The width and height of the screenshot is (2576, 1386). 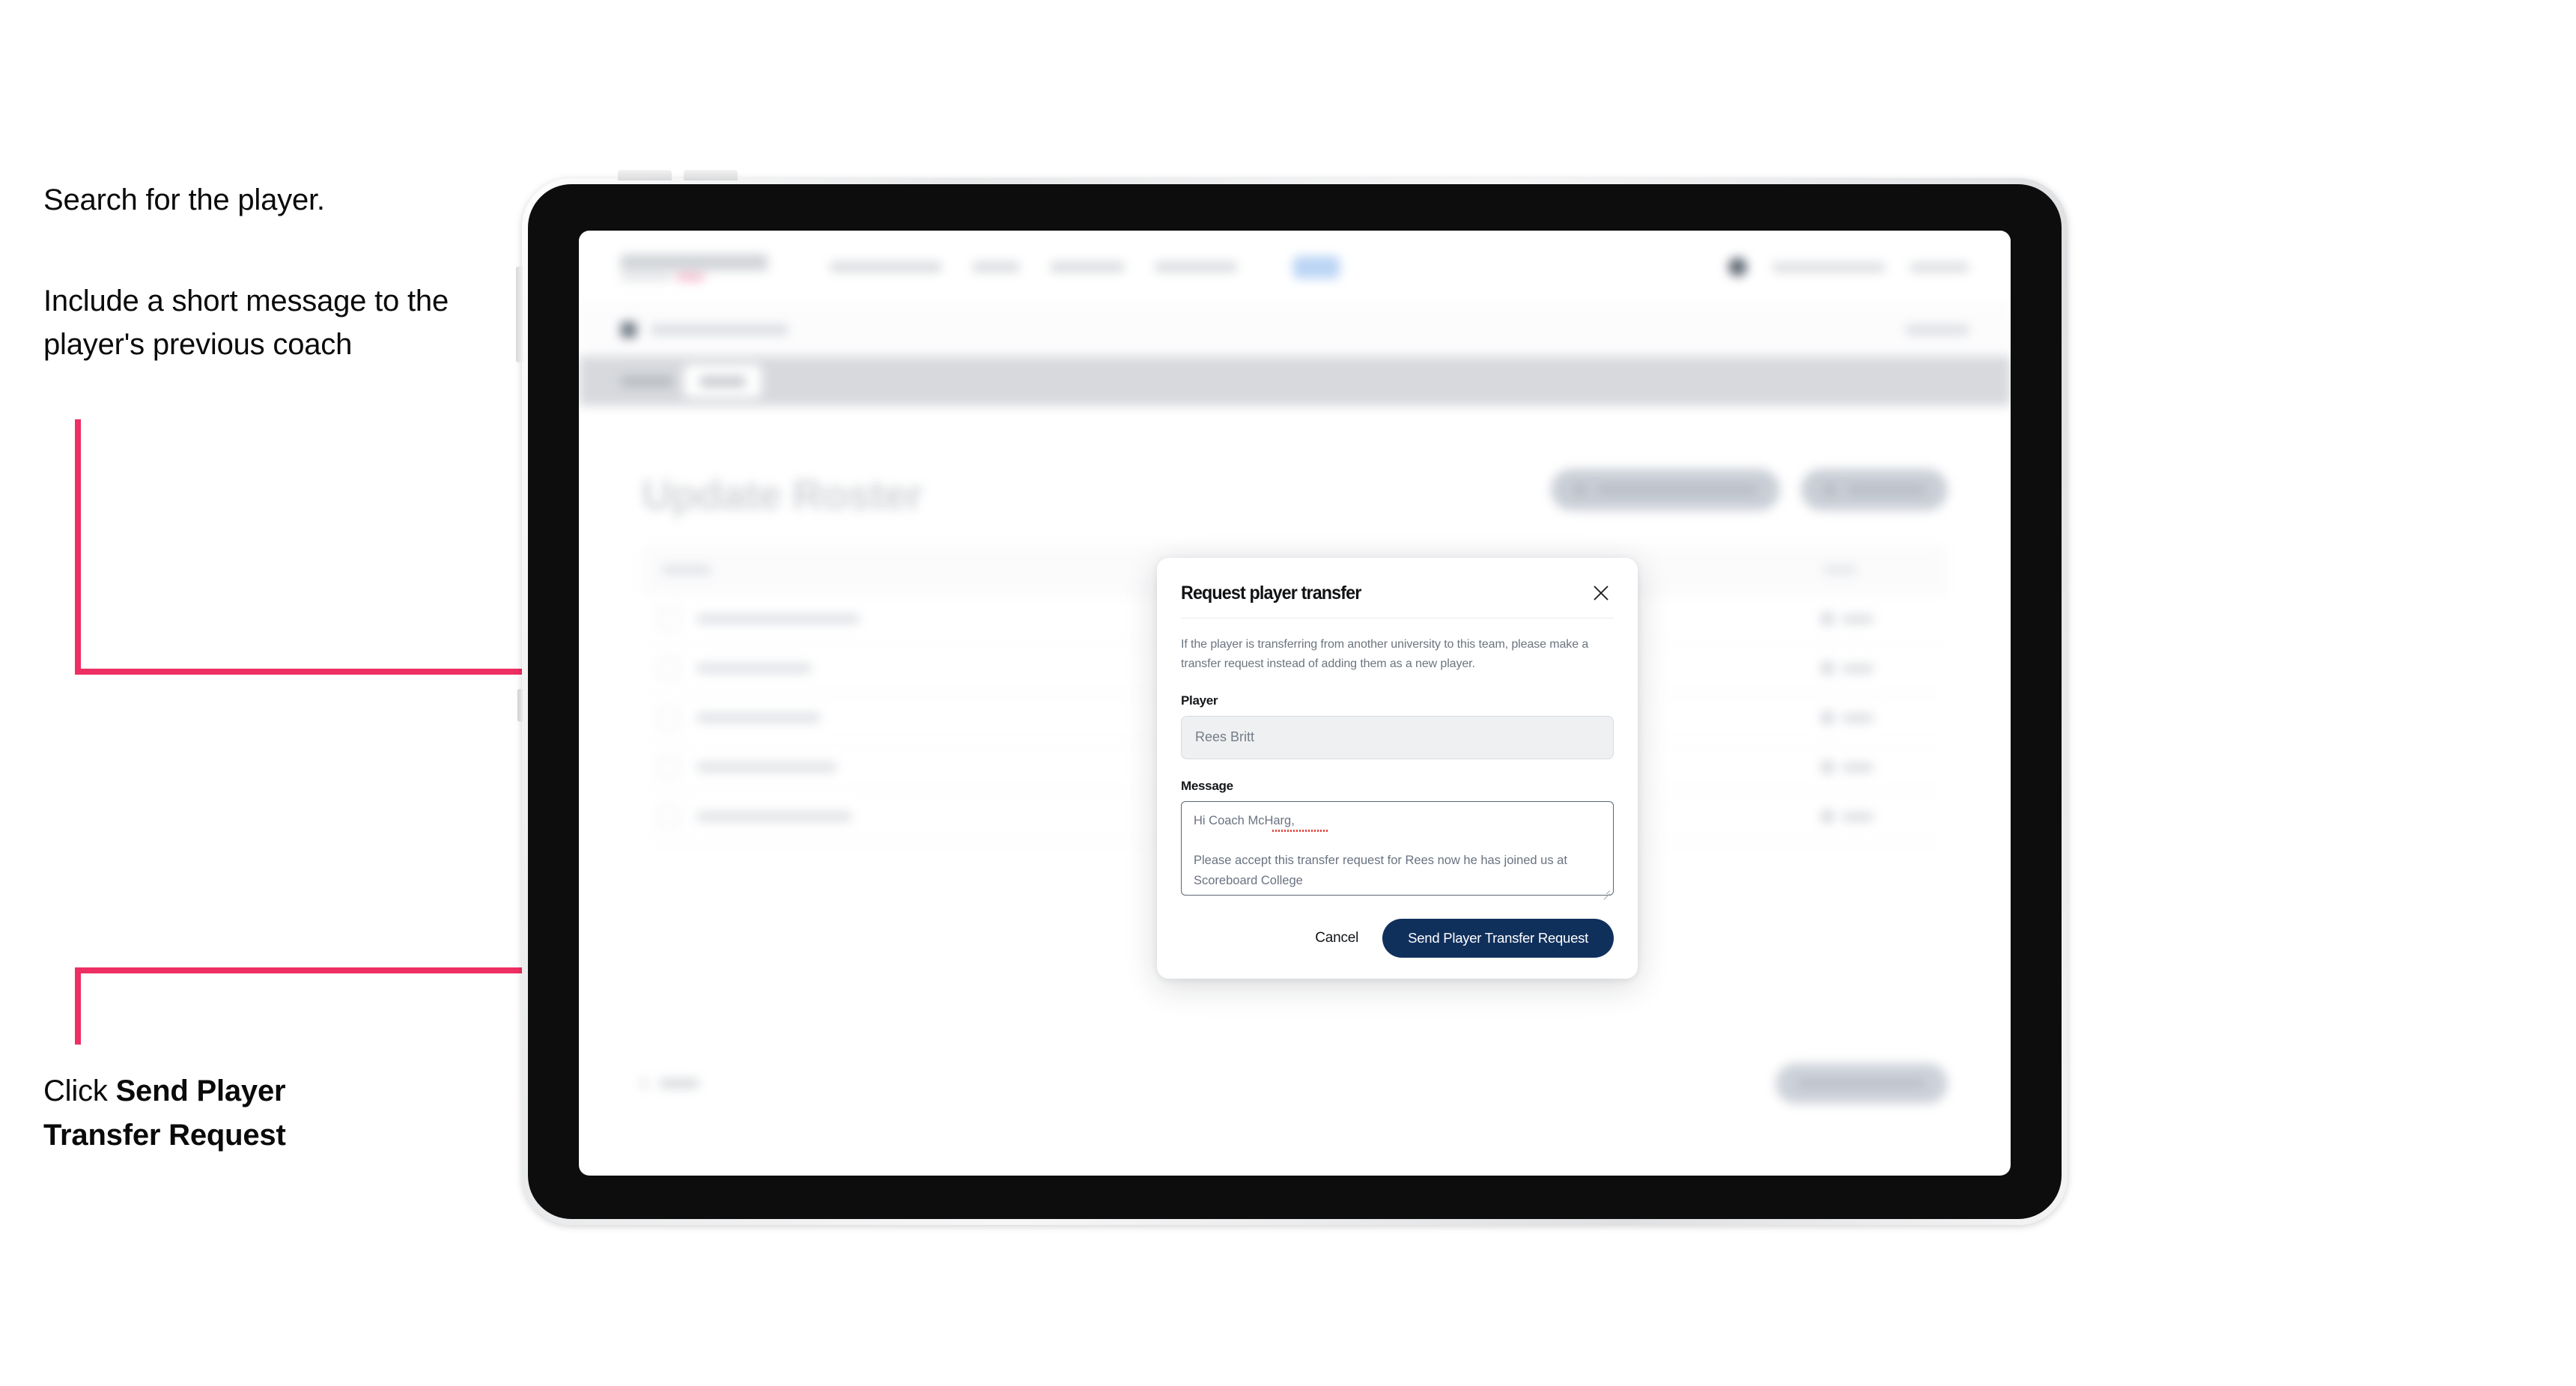 I want to click on annotation-search-hint: Search for the player., so click(x=184, y=200).